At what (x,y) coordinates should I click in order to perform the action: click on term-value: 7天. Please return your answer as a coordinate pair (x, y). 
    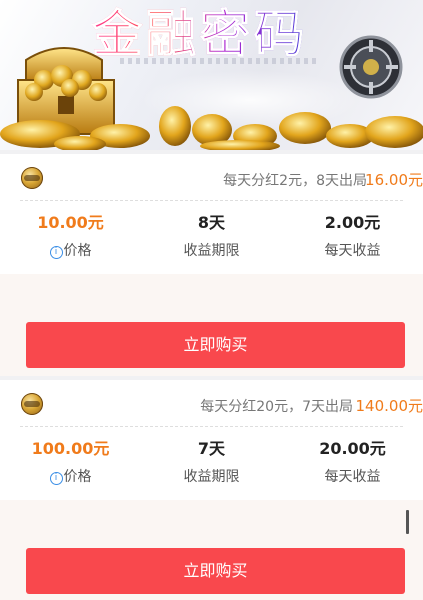
    Looking at the image, I should click on (211, 448).